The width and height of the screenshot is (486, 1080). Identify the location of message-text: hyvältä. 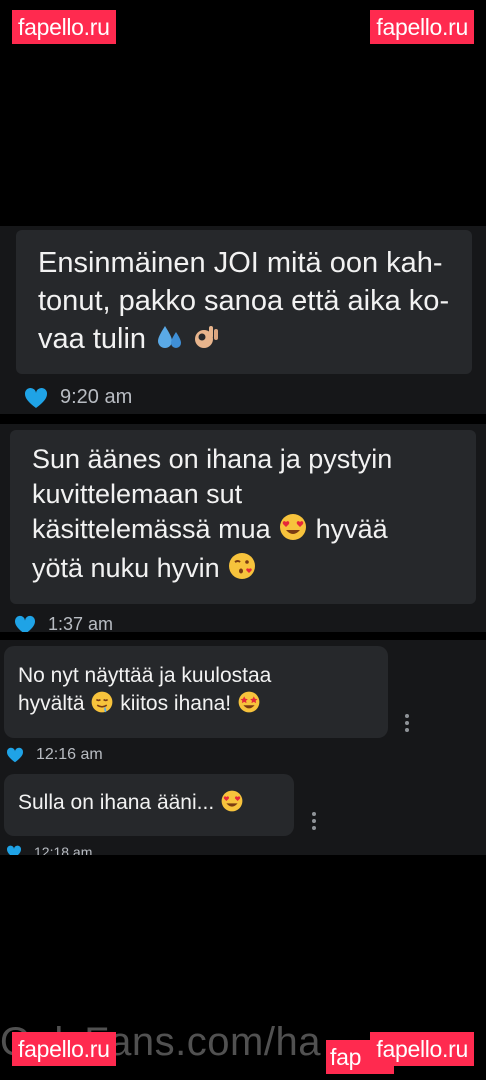
(51, 703).